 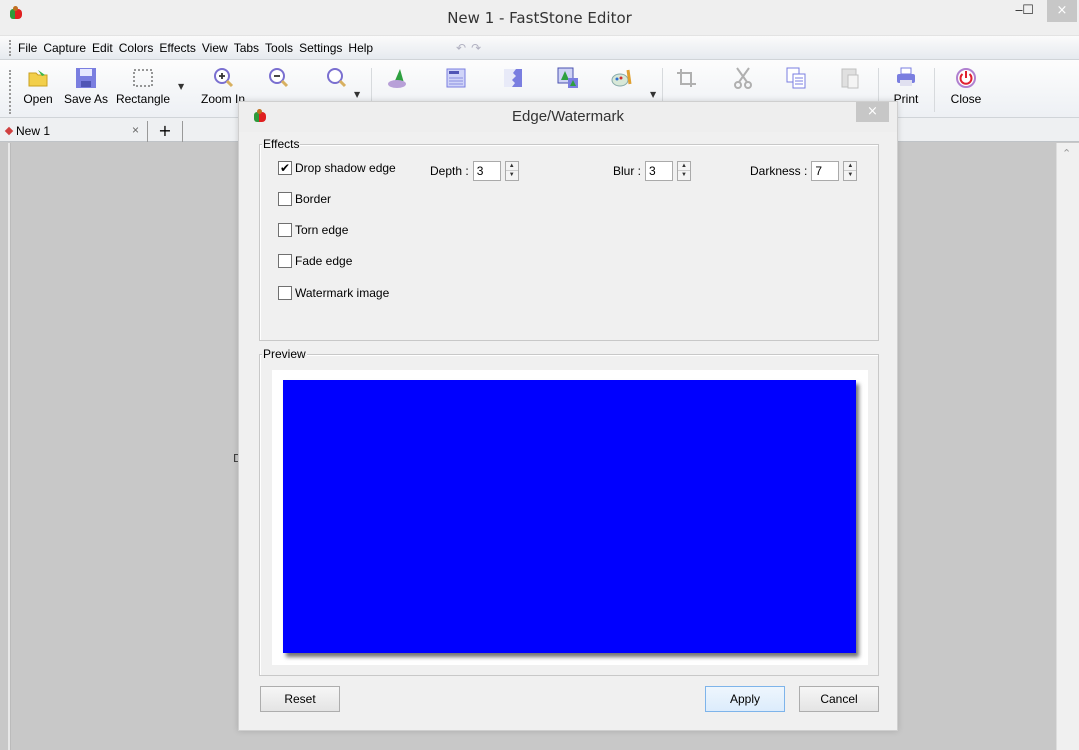 I want to click on toolbar-grip, so click(x=10, y=92).